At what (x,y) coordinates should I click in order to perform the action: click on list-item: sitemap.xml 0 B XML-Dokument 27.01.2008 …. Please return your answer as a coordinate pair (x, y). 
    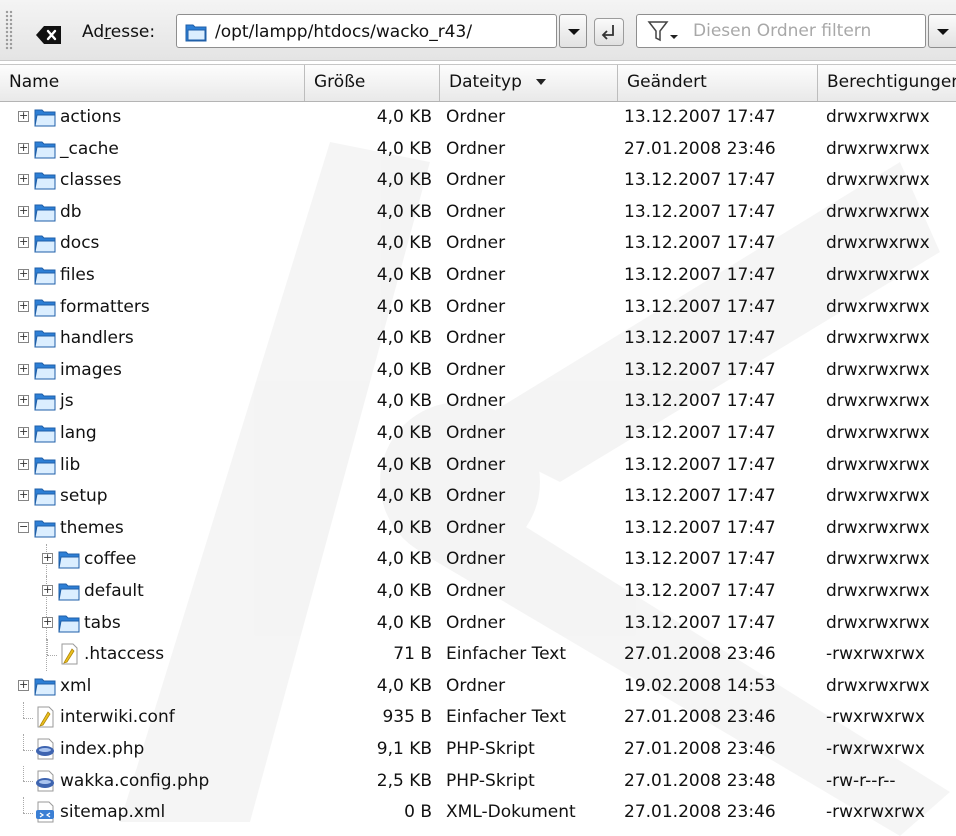
    Looking at the image, I should click on (478, 813).